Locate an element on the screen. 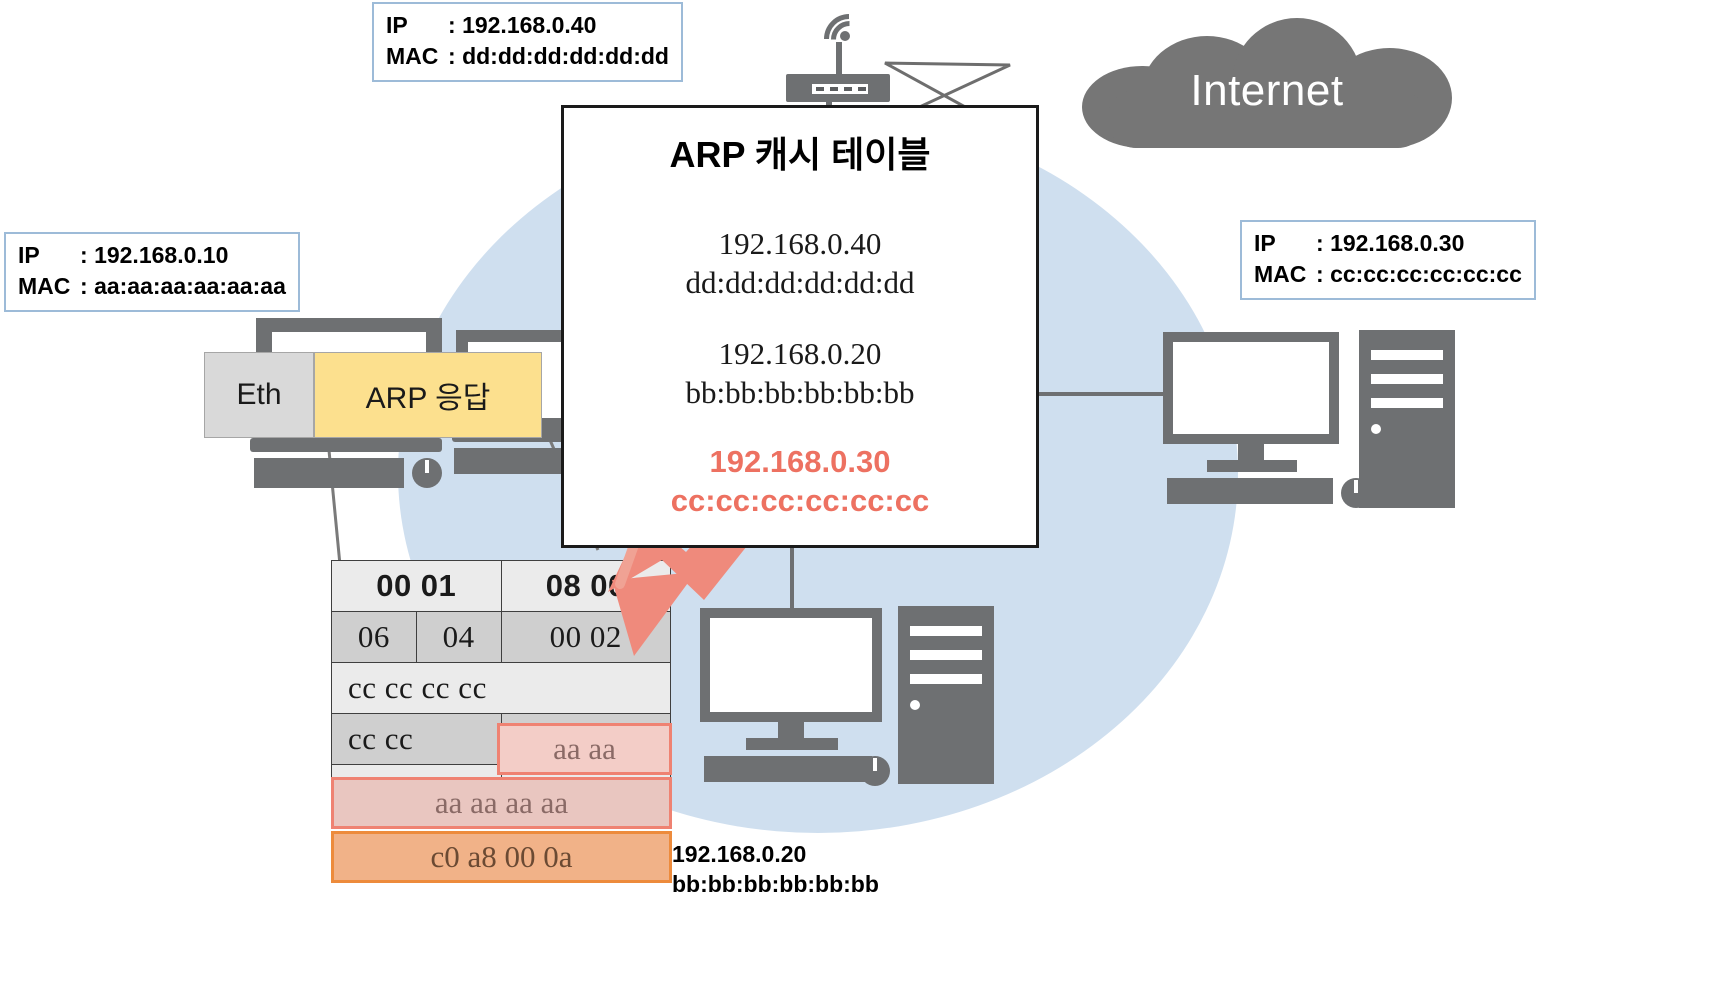  hex-highlight-target-mac: aa aa aa aa is located at coordinates (501, 803).